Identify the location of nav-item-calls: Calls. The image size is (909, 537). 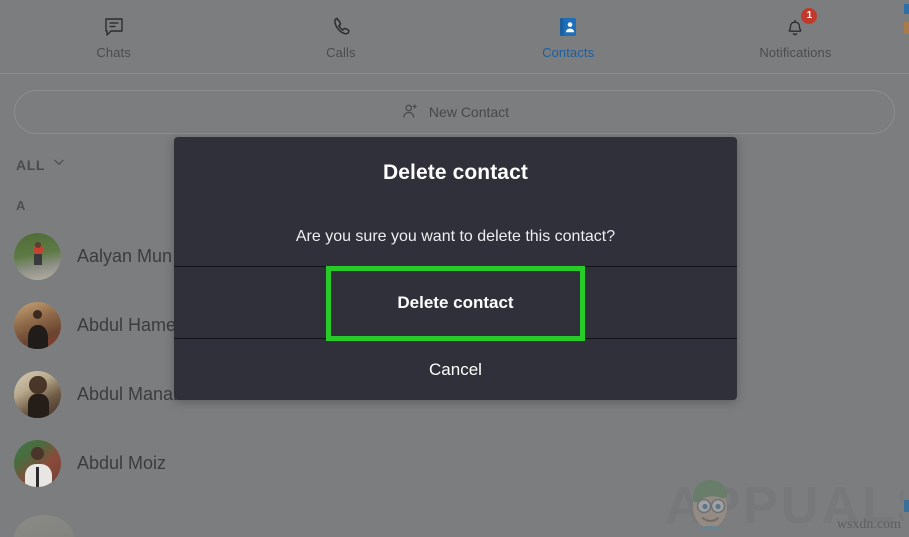
(340, 37).